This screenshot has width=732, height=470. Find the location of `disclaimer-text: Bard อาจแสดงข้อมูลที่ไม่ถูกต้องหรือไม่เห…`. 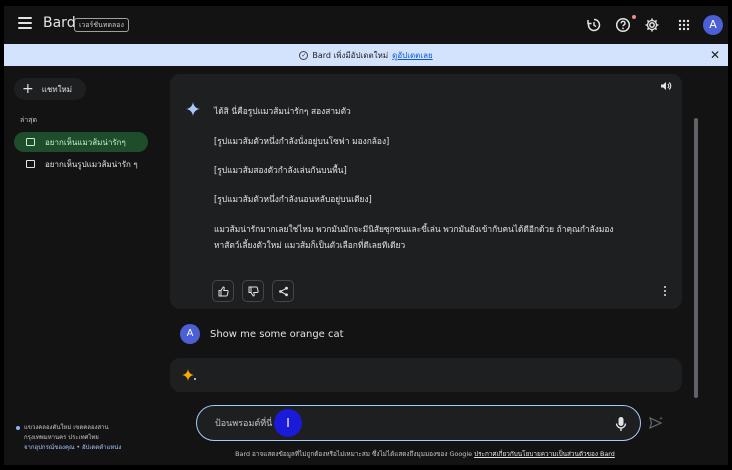

disclaimer-text: Bard อาจแสดงข้อมูลที่ไม่ถูกต้องหรือไม่เห… is located at coordinates (355, 454).